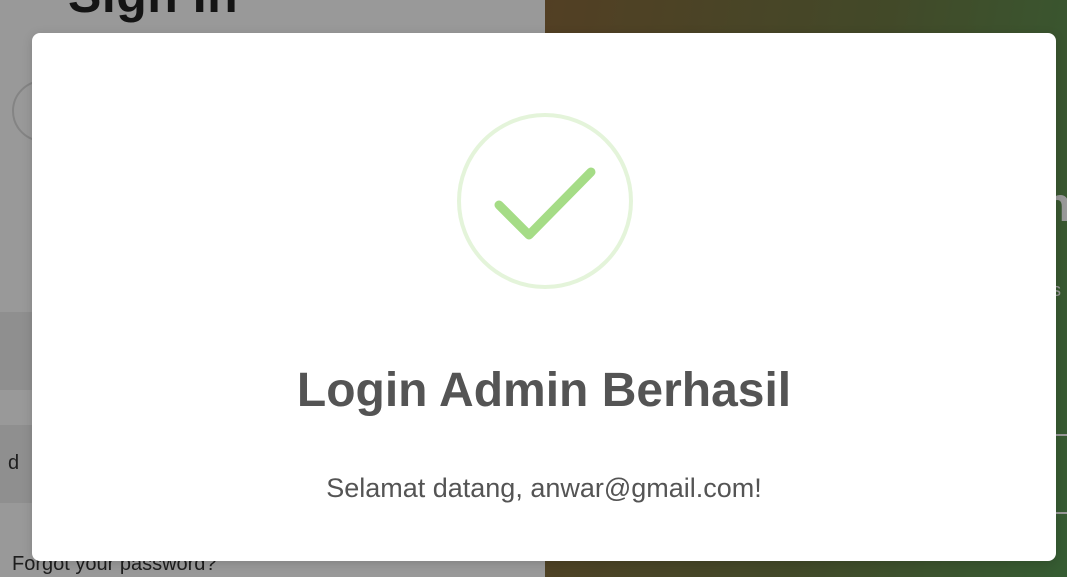  Describe the element at coordinates (545, 201) in the screenshot. I see `success-check-icon` at that location.